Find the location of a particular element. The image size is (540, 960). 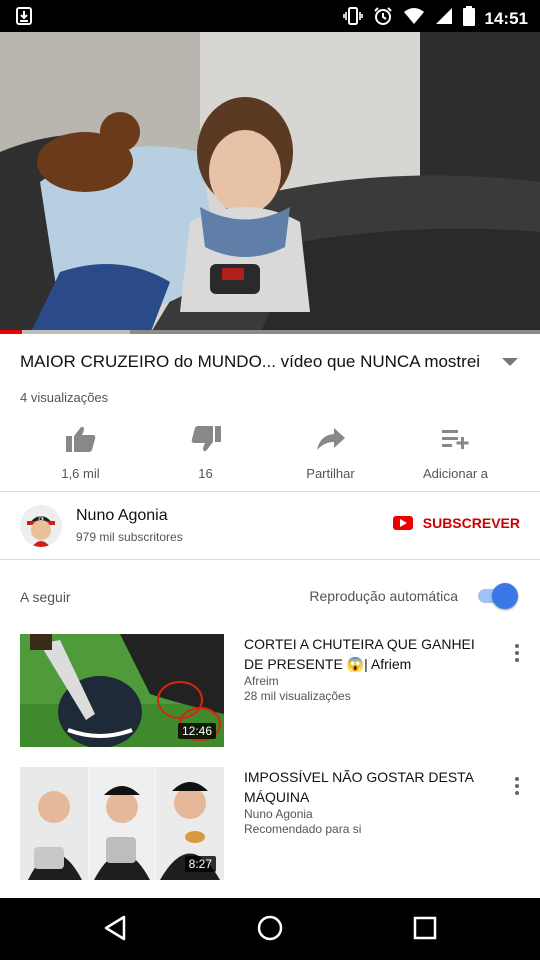

autoplay-toggle is located at coordinates (497, 596).